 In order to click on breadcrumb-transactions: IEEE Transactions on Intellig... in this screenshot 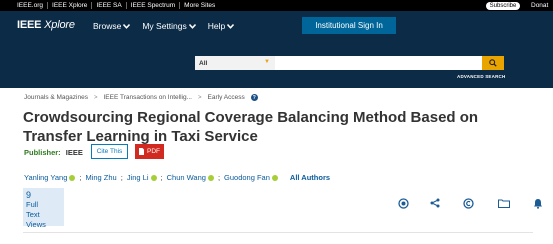, I will do `click(147, 97)`.